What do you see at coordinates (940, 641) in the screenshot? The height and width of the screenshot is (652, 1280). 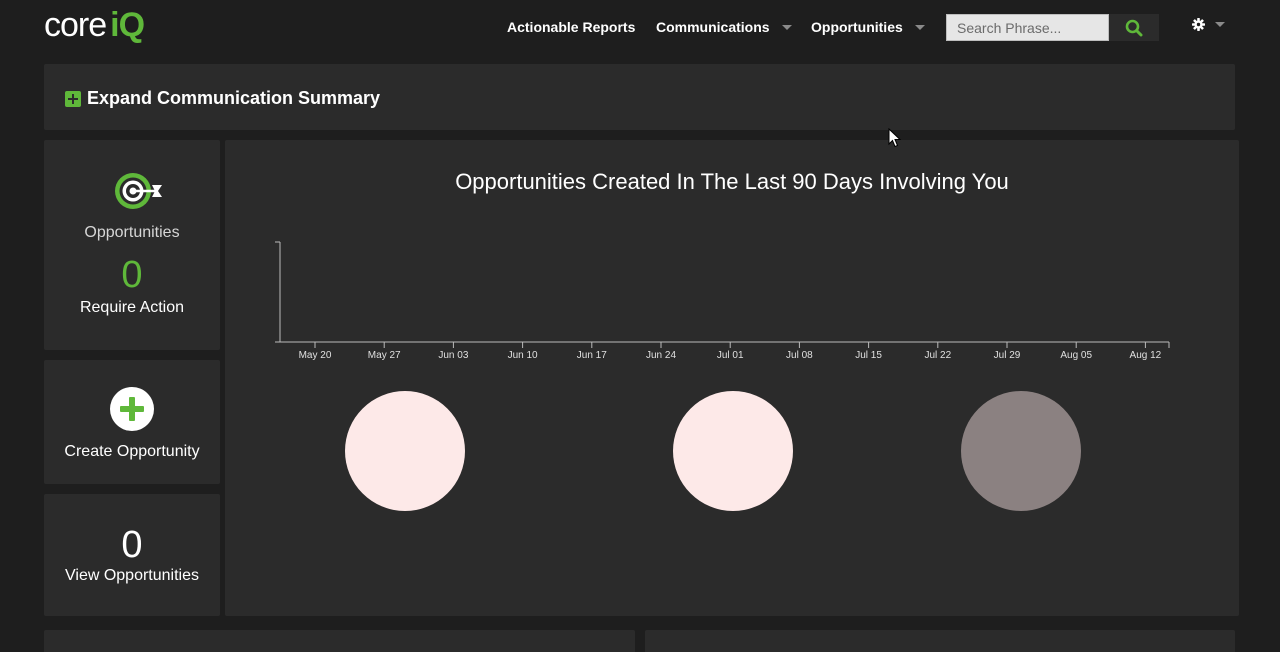 I see `bottom-right-panel` at bounding box center [940, 641].